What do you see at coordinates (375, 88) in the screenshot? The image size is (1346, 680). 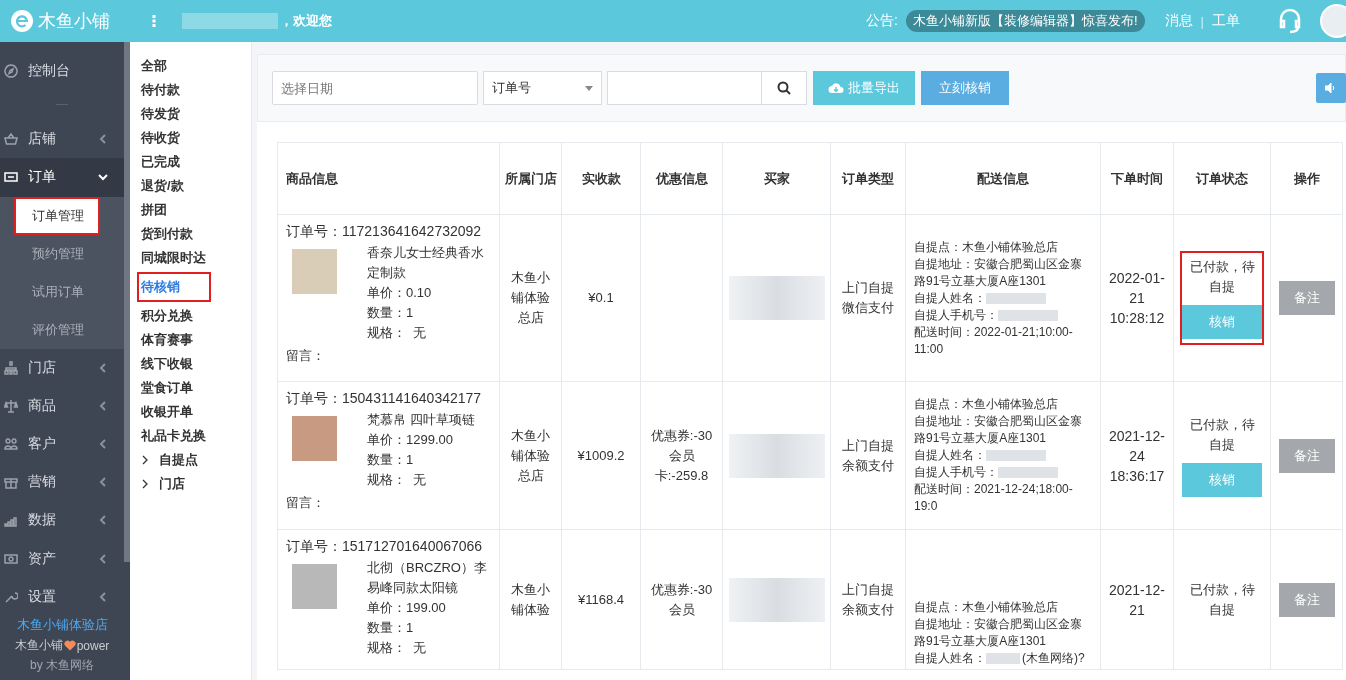 I see `date-field: 选择日期` at bounding box center [375, 88].